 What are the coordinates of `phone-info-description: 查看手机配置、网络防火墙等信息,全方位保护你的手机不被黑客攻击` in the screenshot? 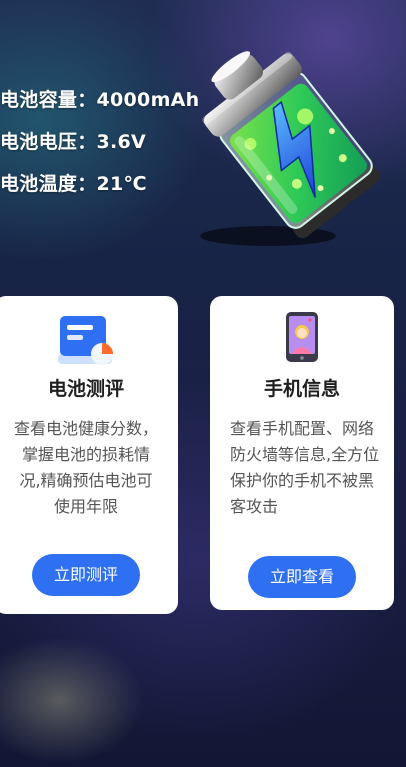 It's located at (305, 467).